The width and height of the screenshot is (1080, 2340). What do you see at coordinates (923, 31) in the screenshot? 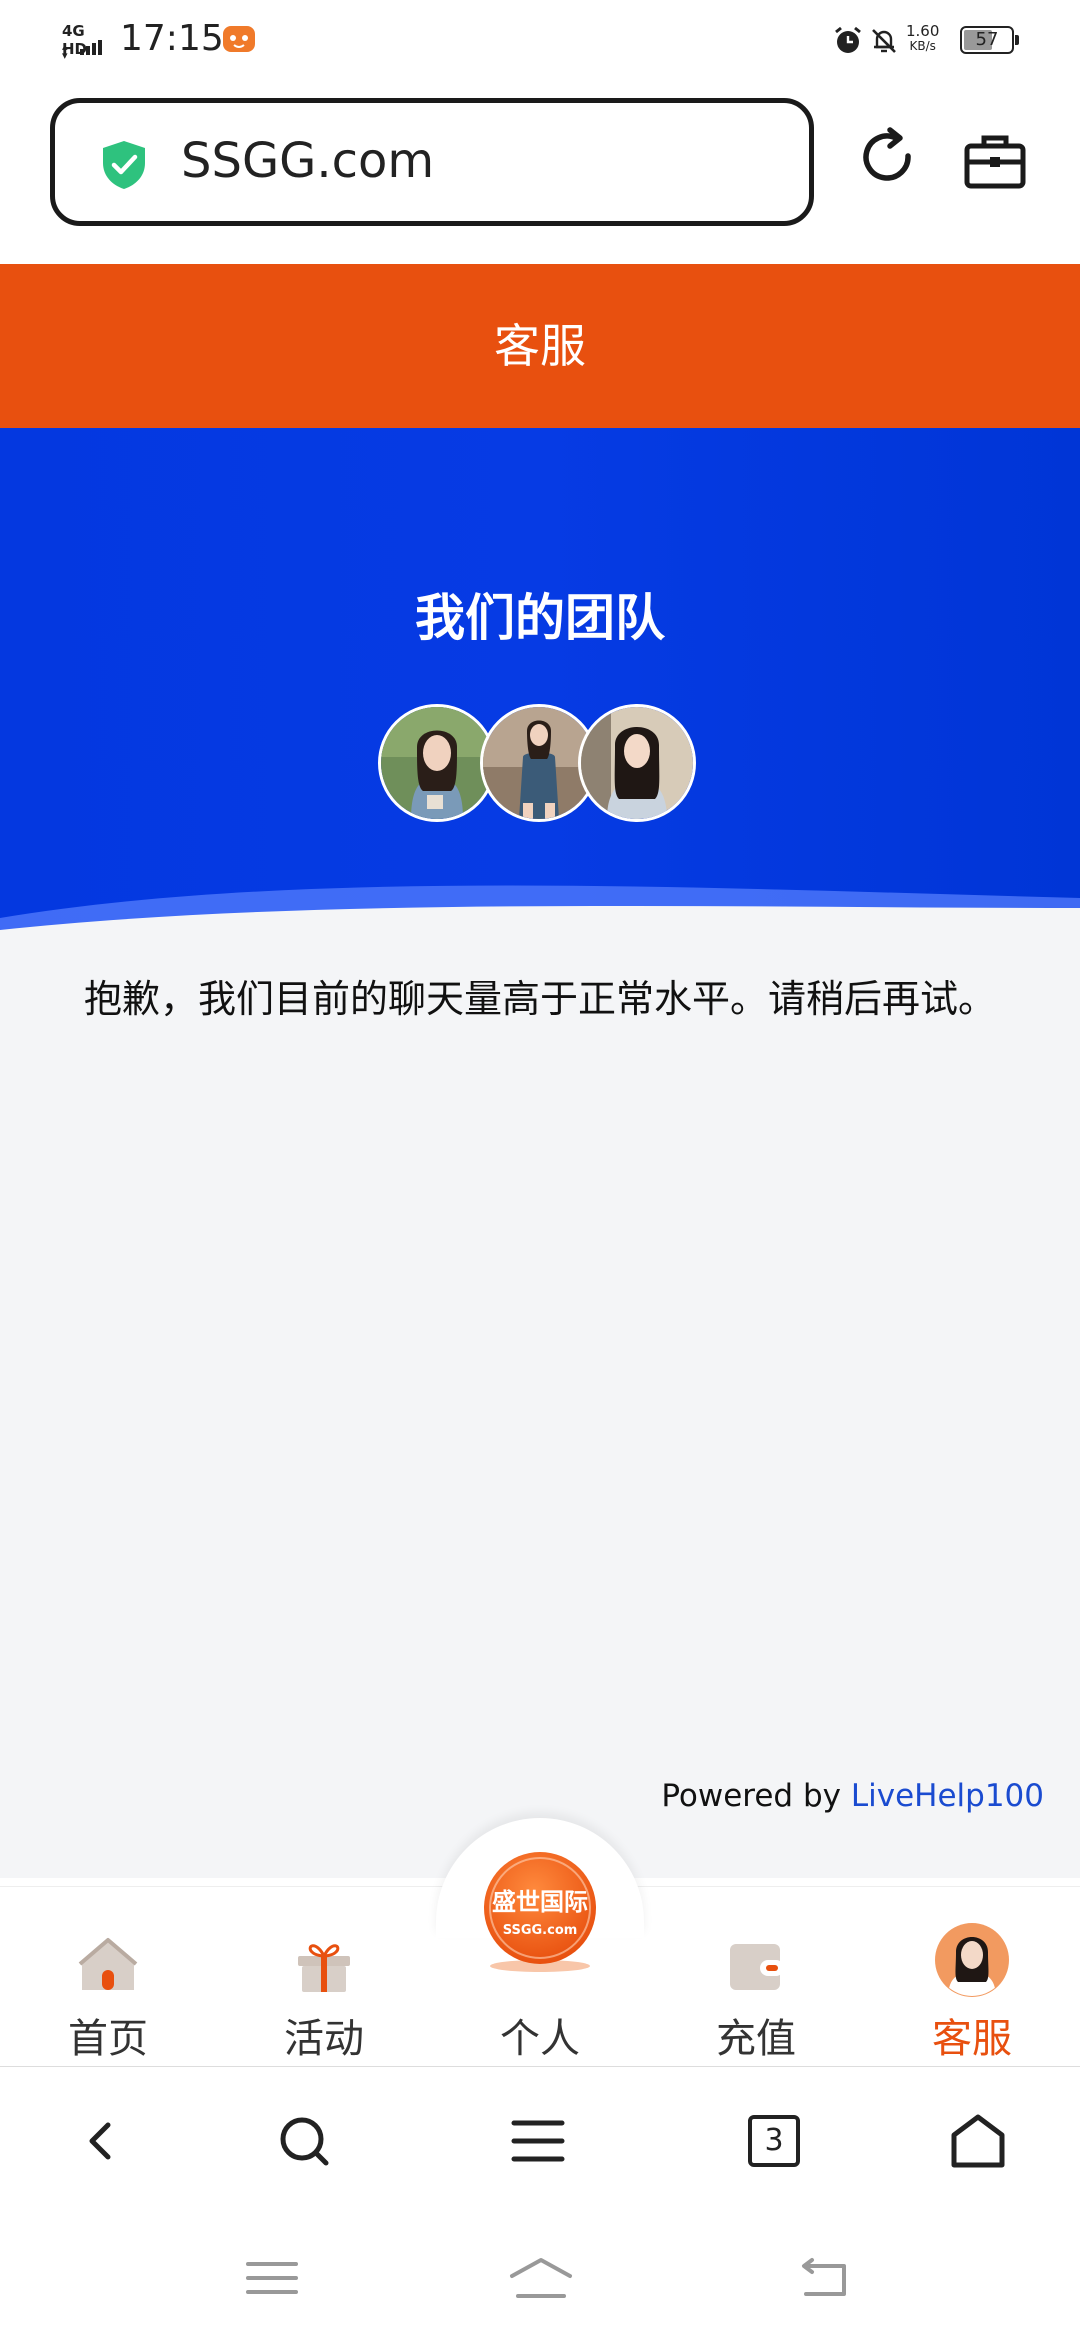
I see `net-speed-value: 1.60` at bounding box center [923, 31].